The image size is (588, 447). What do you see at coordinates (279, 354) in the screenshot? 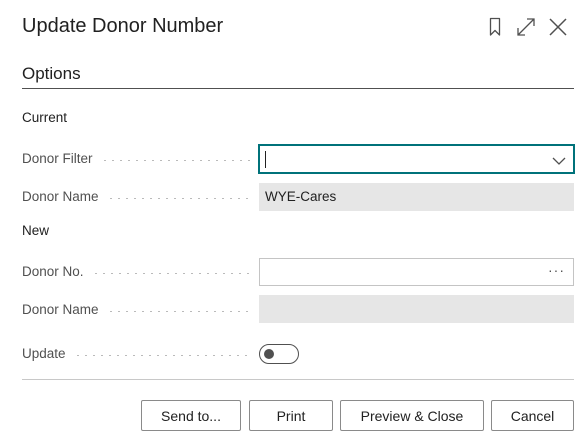
I see `update-toggle` at bounding box center [279, 354].